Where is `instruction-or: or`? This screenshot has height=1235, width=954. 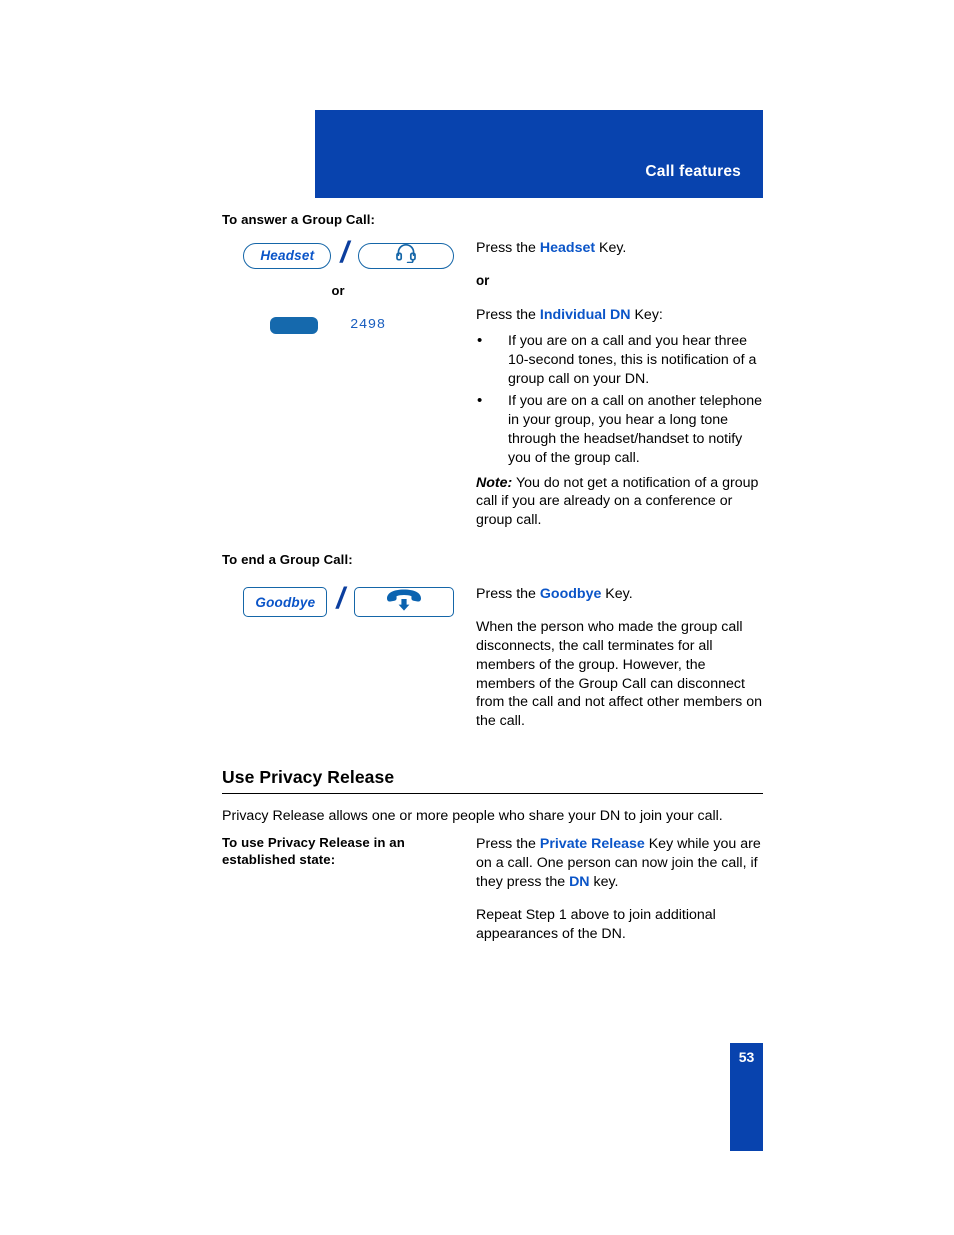
instruction-or: or is located at coordinates (483, 280).